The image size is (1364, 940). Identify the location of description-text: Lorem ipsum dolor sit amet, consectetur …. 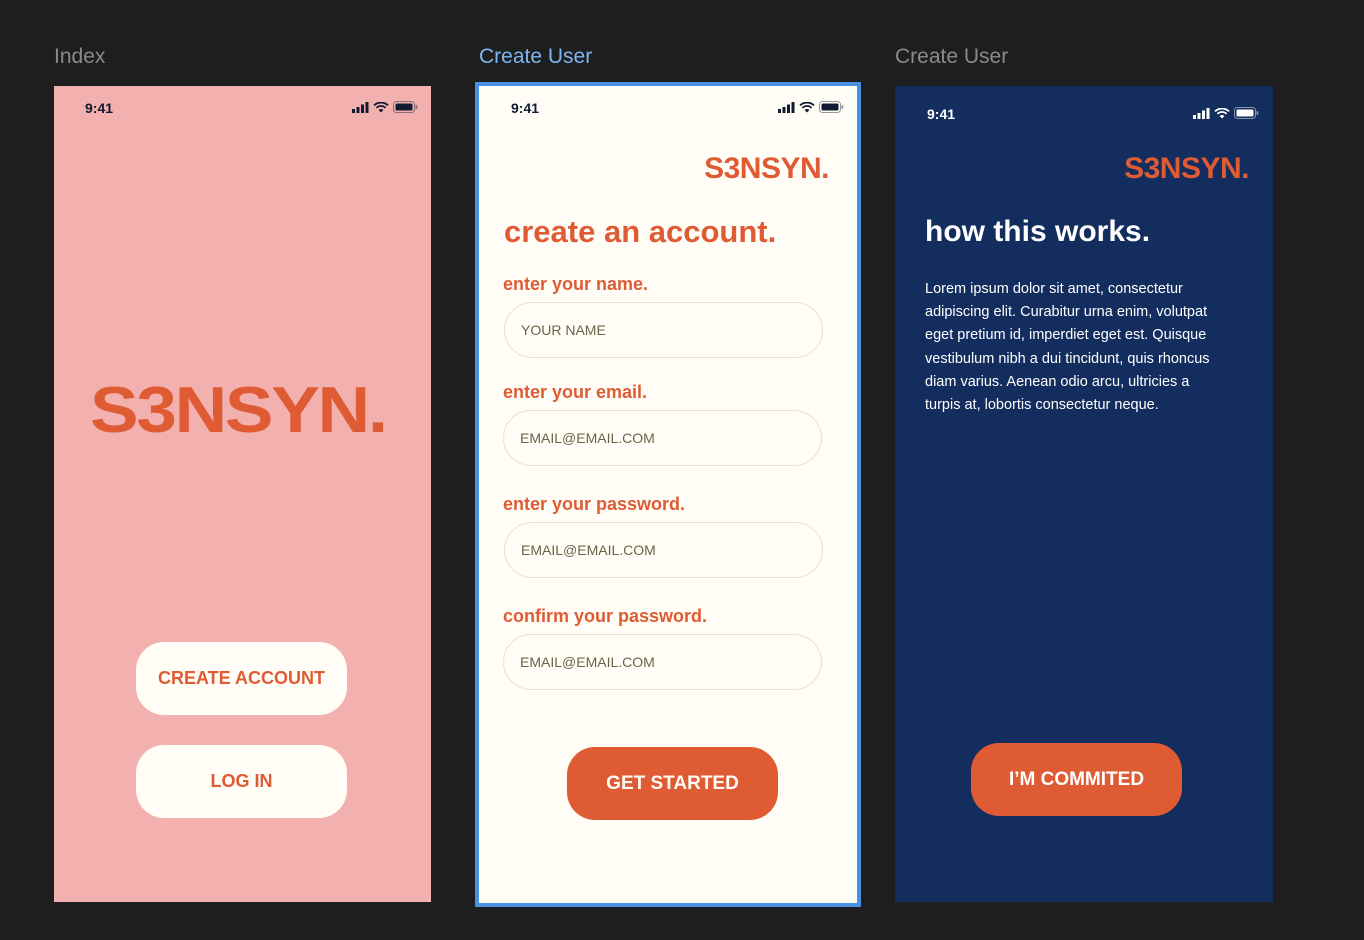
(1067, 347).